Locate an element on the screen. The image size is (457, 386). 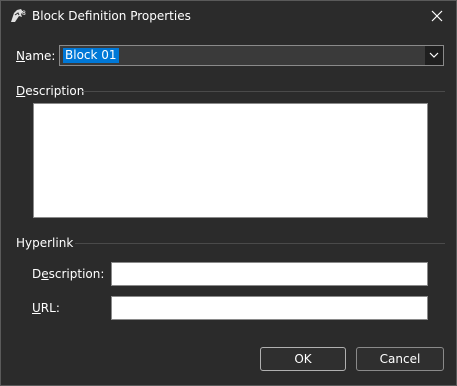
hyperlink-section-label: Hyperlink is located at coordinates (45, 243).